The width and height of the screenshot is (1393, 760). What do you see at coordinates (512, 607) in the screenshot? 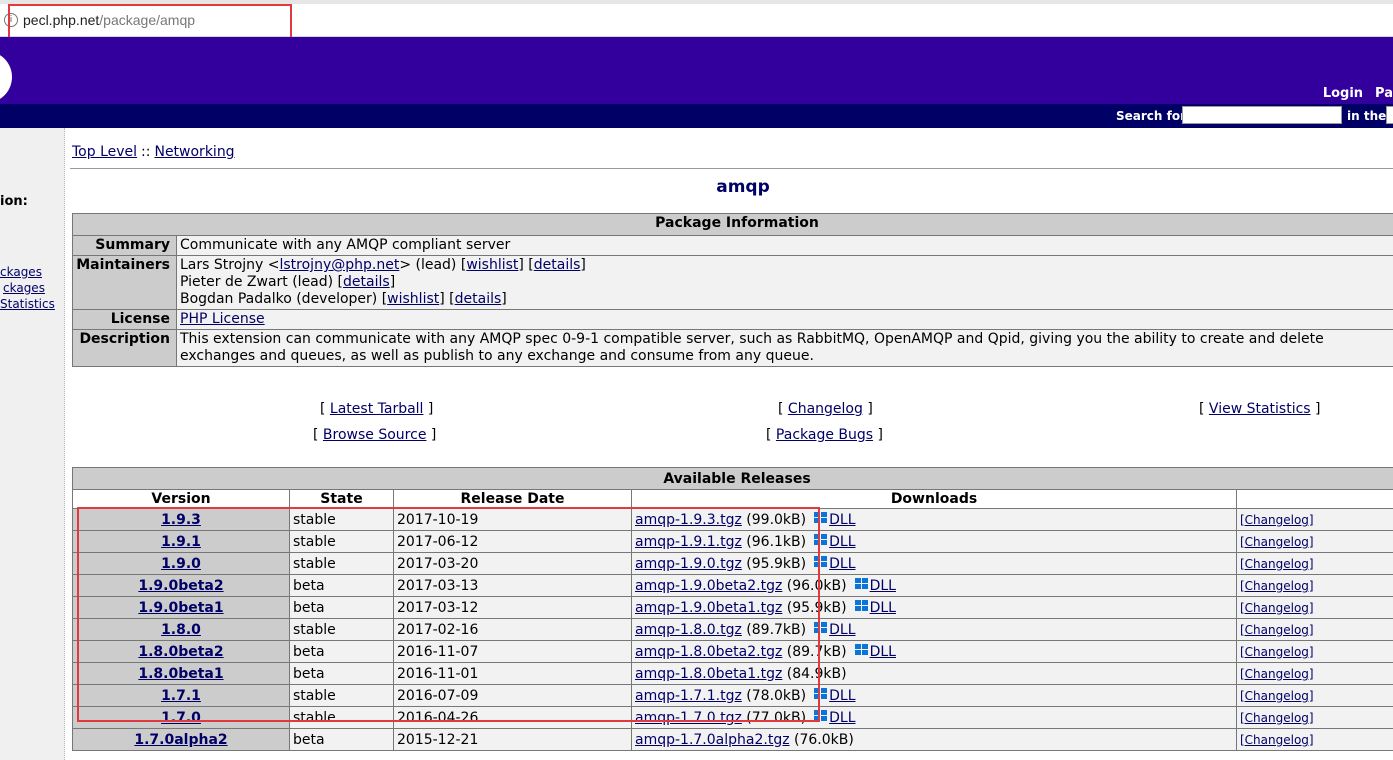
I see `release-date: 2017-03-12` at bounding box center [512, 607].